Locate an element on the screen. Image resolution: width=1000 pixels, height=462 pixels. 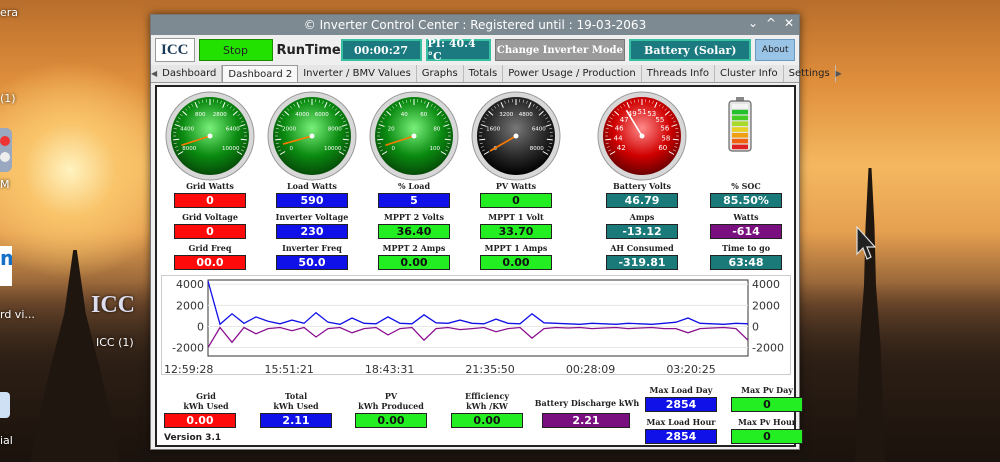
toggle-app-icon is located at coordinates (6, 150).